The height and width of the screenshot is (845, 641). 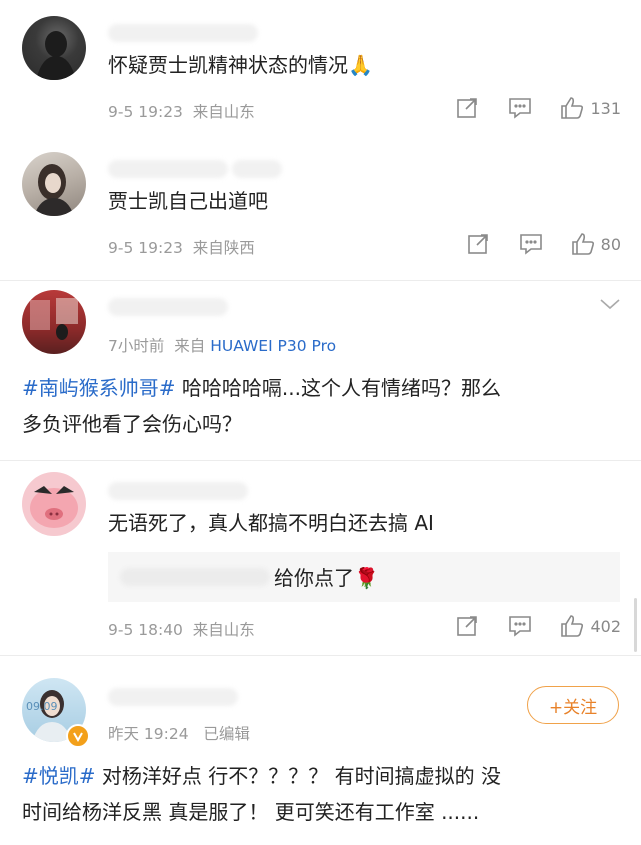 What do you see at coordinates (54, 319) in the screenshot?
I see `avatar-photo-icon` at bounding box center [54, 319].